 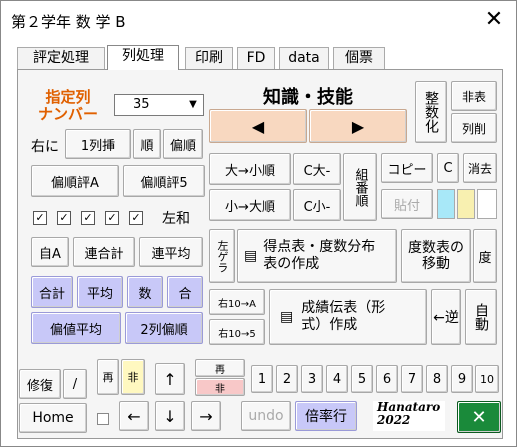 I want to click on goukei-button: 合計, so click(x=52, y=292).